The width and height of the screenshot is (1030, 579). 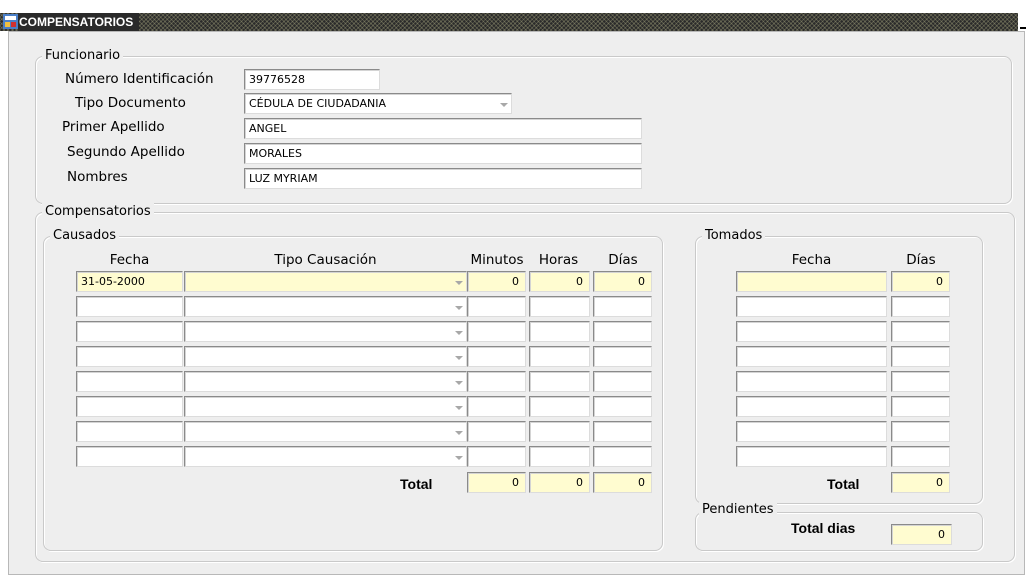 I want to click on fecha-cell: 31-05-2000, so click(x=129, y=281).